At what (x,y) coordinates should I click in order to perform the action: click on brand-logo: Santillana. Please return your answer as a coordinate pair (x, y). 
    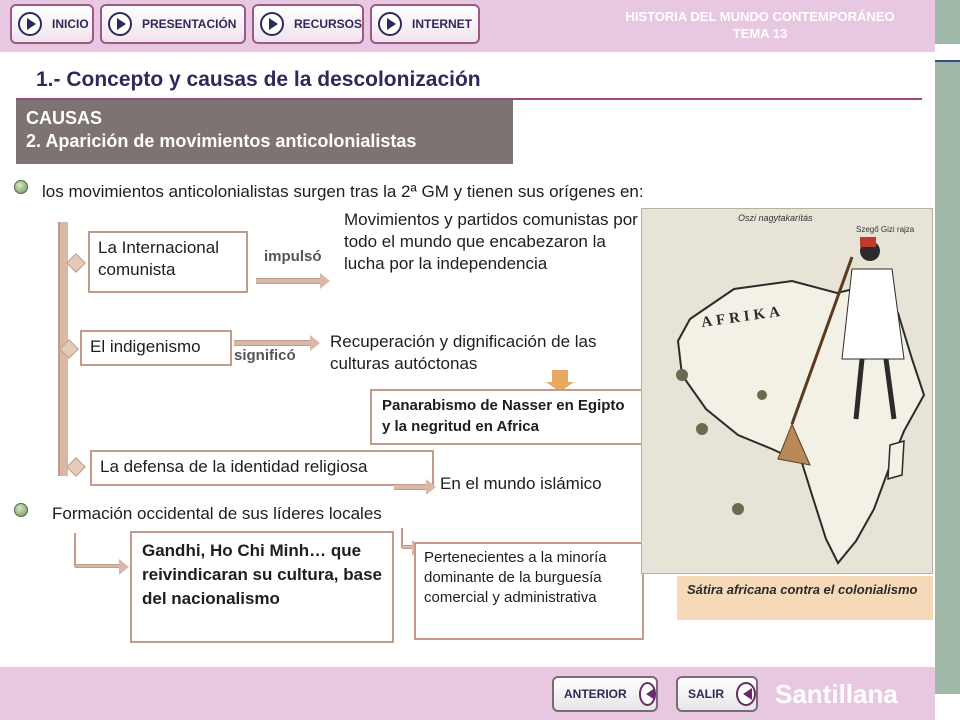
    Looking at the image, I should click on (836, 694).